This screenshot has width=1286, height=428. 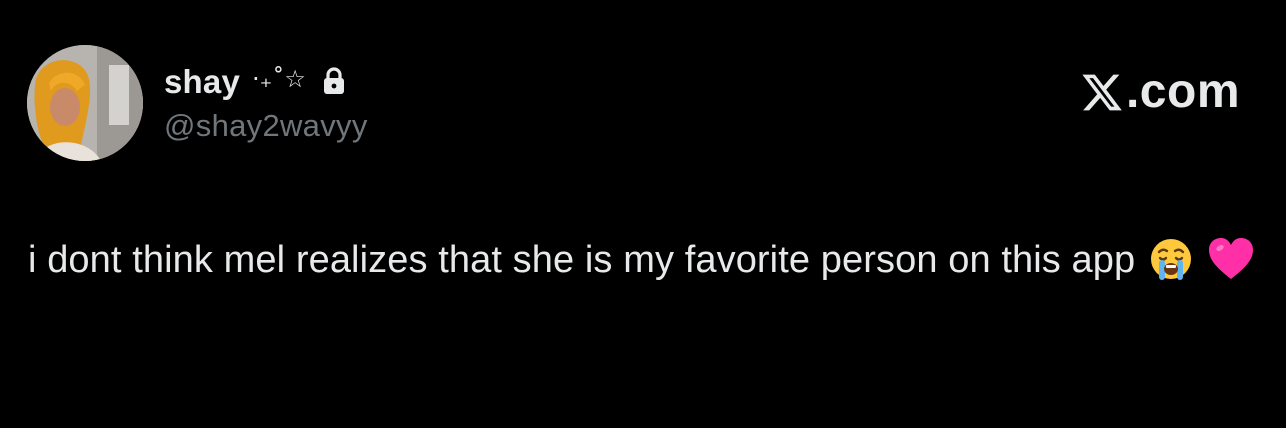 What do you see at coordinates (334, 81) in the screenshot?
I see `lock-icon` at bounding box center [334, 81].